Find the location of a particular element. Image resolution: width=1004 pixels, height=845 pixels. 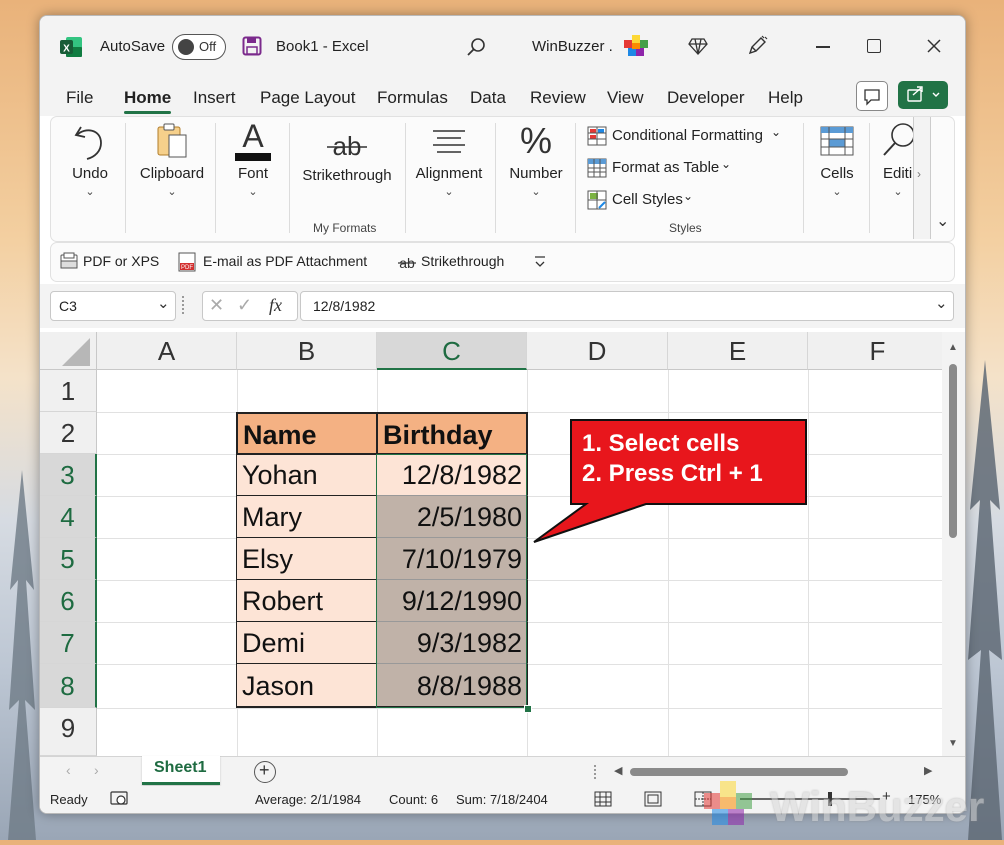

column-header-b: B is located at coordinates (307, 351).